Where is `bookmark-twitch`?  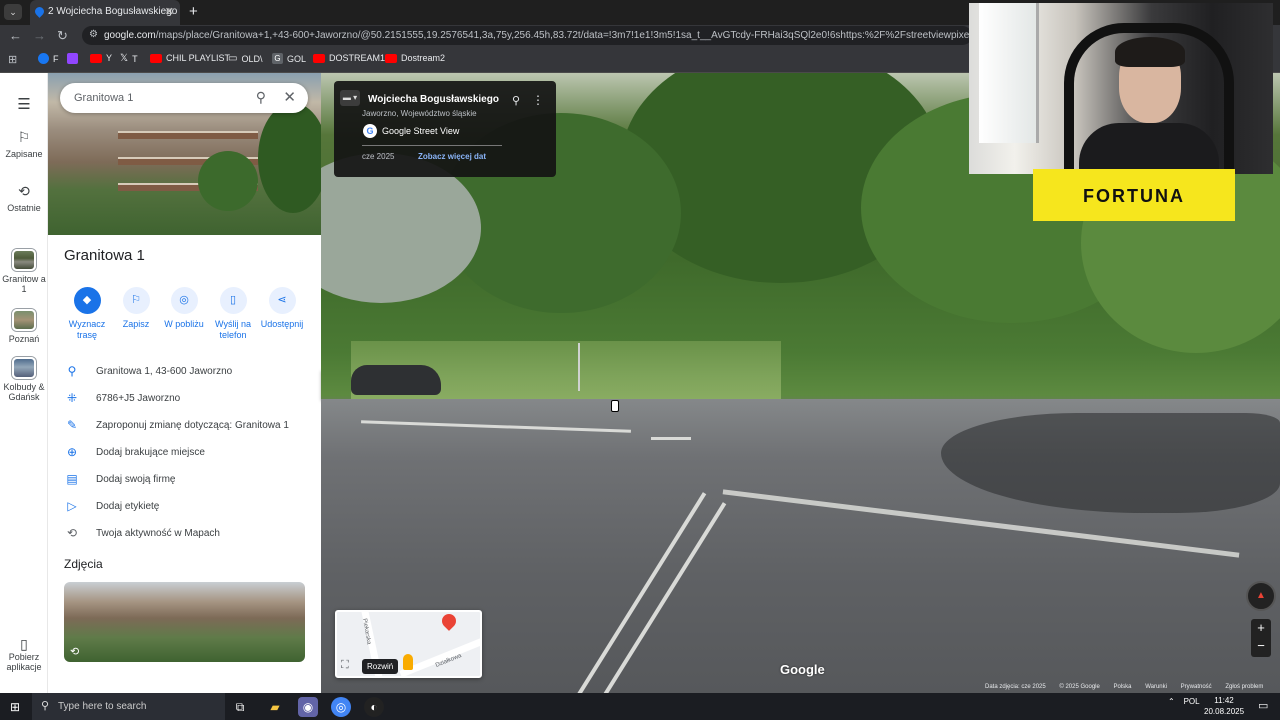
bookmark-twitch is located at coordinates (72, 58).